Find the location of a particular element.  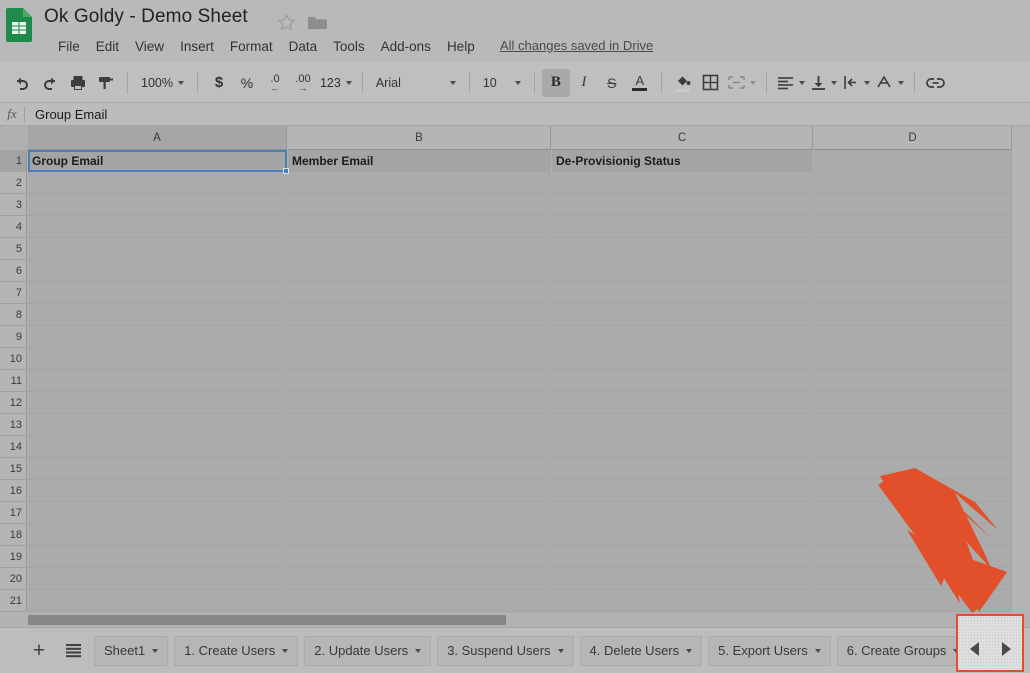

cell-A17 is located at coordinates (157, 513).